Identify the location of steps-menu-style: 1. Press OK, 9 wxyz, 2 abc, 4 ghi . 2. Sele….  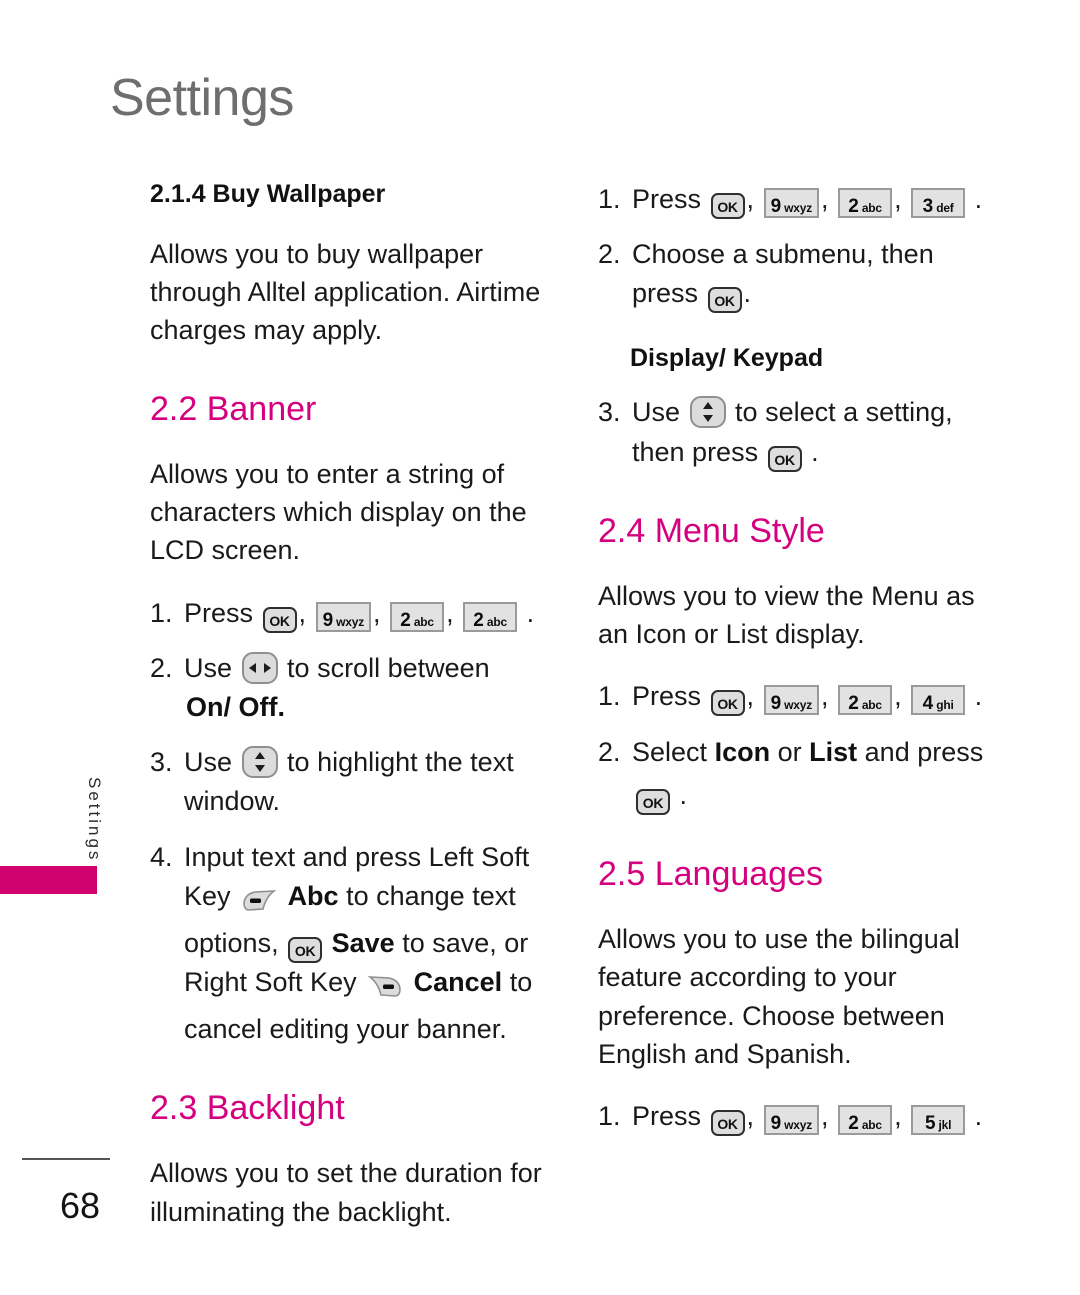
(798, 746).